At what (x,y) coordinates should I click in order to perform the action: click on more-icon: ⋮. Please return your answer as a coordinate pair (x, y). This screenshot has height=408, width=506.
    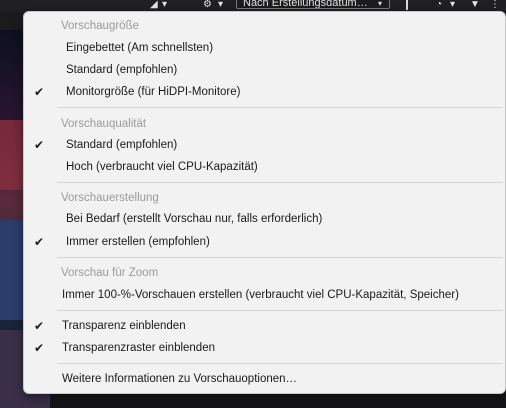
    Looking at the image, I should click on (495, 5).